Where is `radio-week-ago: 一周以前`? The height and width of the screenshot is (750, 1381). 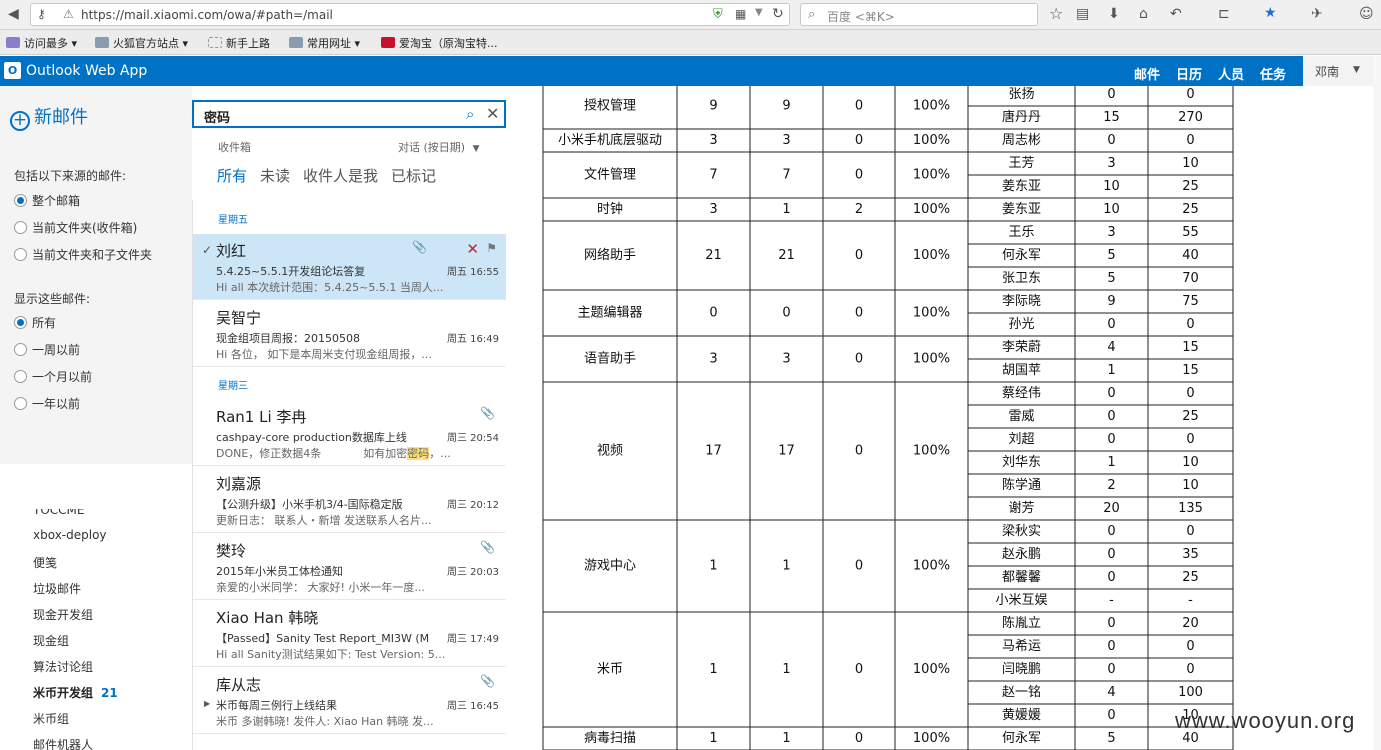 radio-week-ago: 一周以前 is located at coordinates (47, 349).